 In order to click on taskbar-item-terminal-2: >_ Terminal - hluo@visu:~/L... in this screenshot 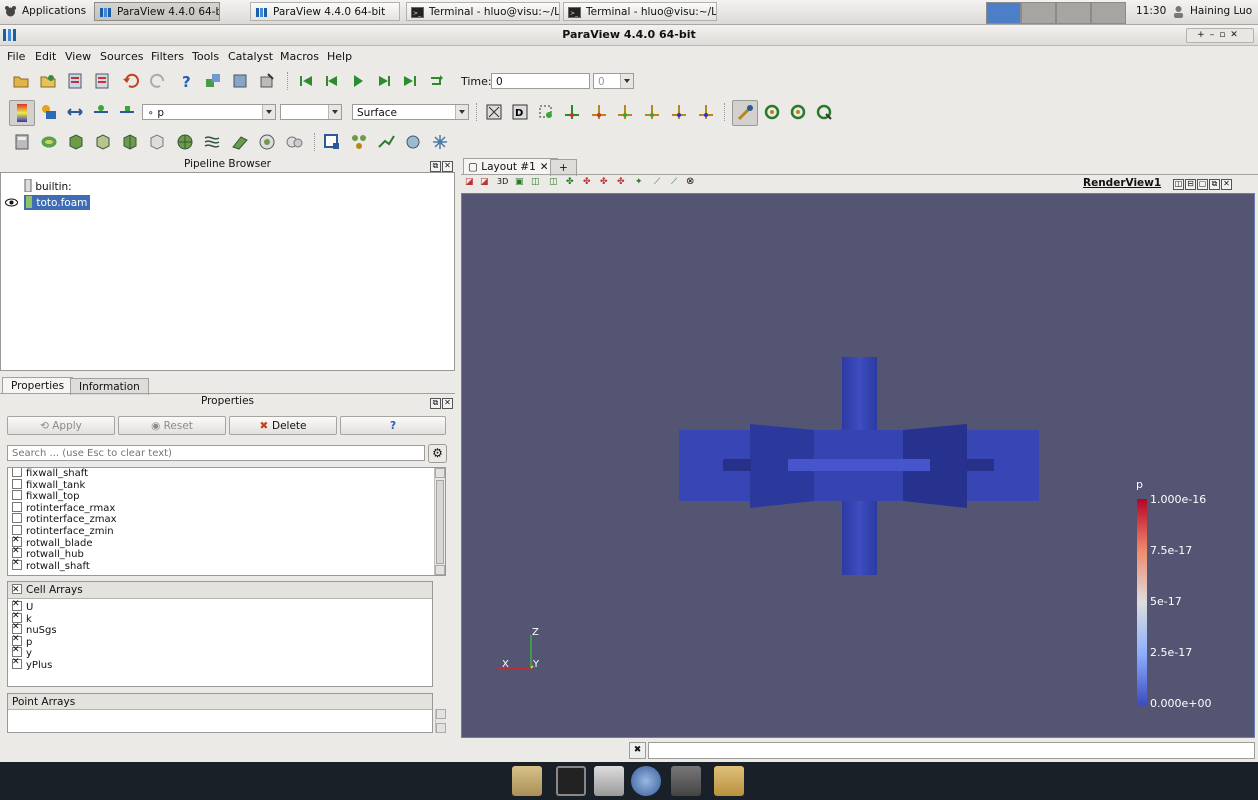, I will do `click(640, 11)`.